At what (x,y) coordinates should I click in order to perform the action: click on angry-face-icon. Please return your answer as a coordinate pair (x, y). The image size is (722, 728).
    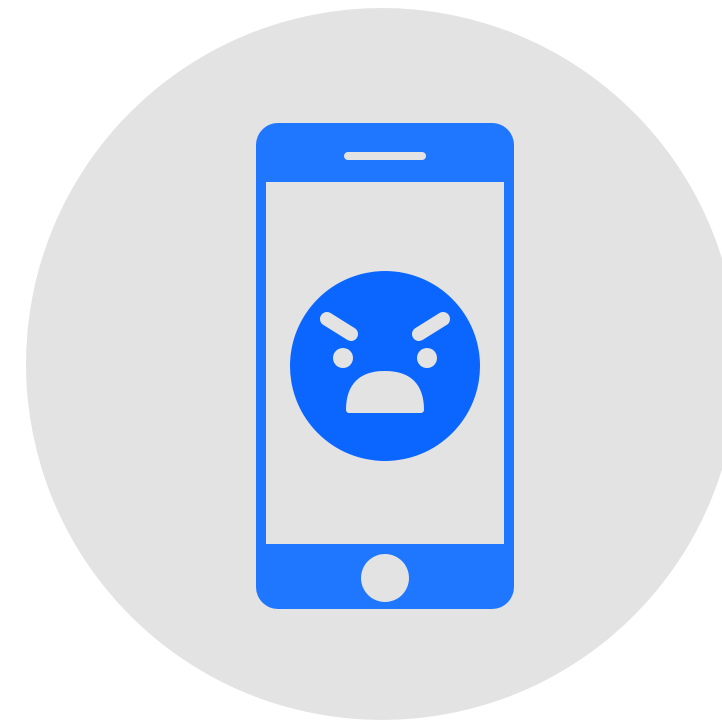
    Looking at the image, I should click on (385, 366).